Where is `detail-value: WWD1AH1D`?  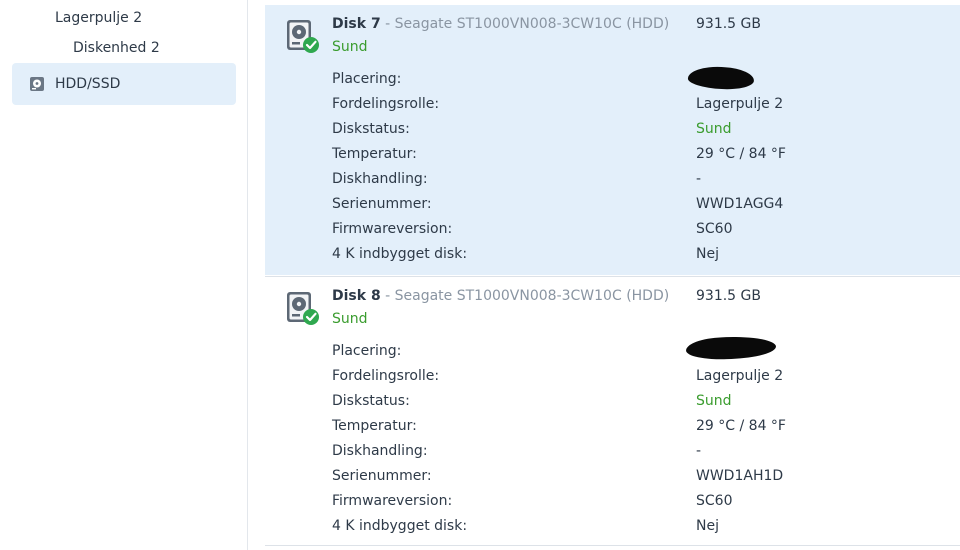
detail-value: WWD1AH1D is located at coordinates (740, 476).